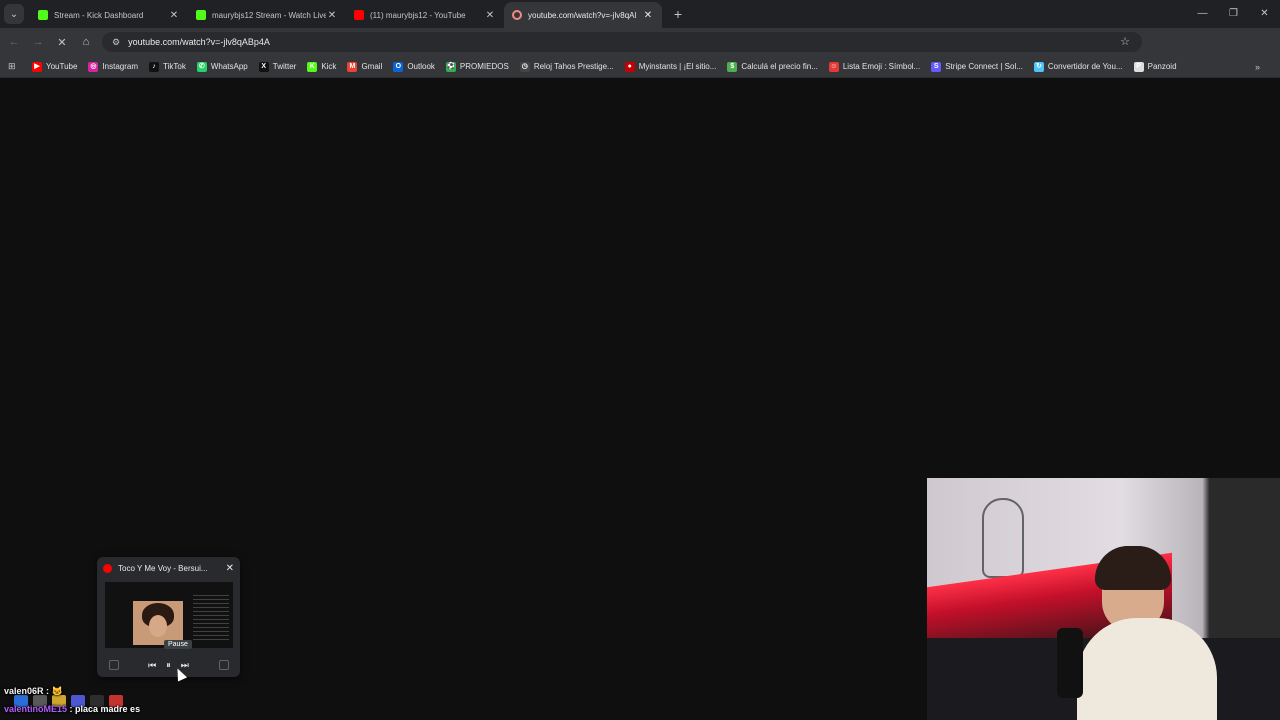 The image size is (1280, 720). I want to click on close-window-icon: ✕, so click(1264, 14).